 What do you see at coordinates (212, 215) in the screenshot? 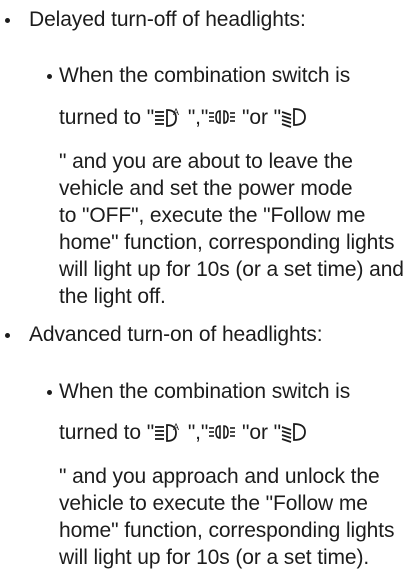
I see `body-line: to "OFF", execute the "Follow me` at bounding box center [212, 215].